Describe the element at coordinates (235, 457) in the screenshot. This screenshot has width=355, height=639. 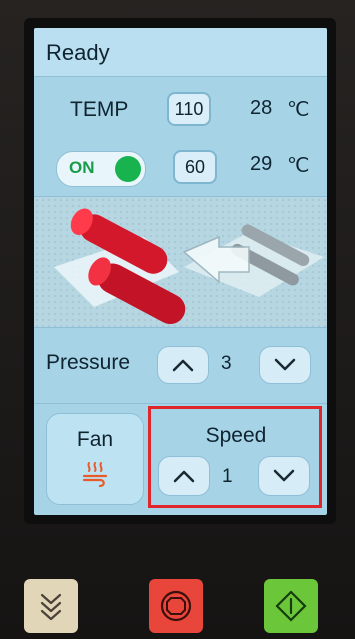
I see `speed-highlight-box` at that location.